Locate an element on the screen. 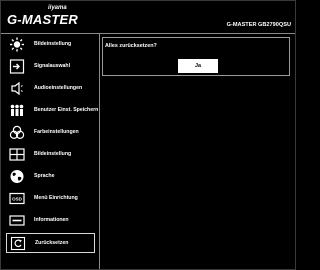 The image size is (320, 270). osd-header: G-MASTER iiyama G-MASTER GB2790QSU is located at coordinates (148, 17).